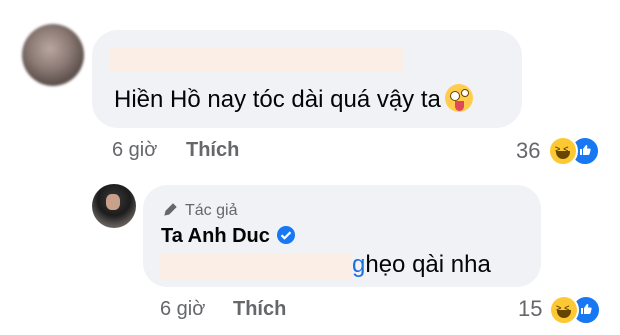  What do you see at coordinates (182, 309) in the screenshot?
I see `reply-timestamp: 6 giờ` at bounding box center [182, 309].